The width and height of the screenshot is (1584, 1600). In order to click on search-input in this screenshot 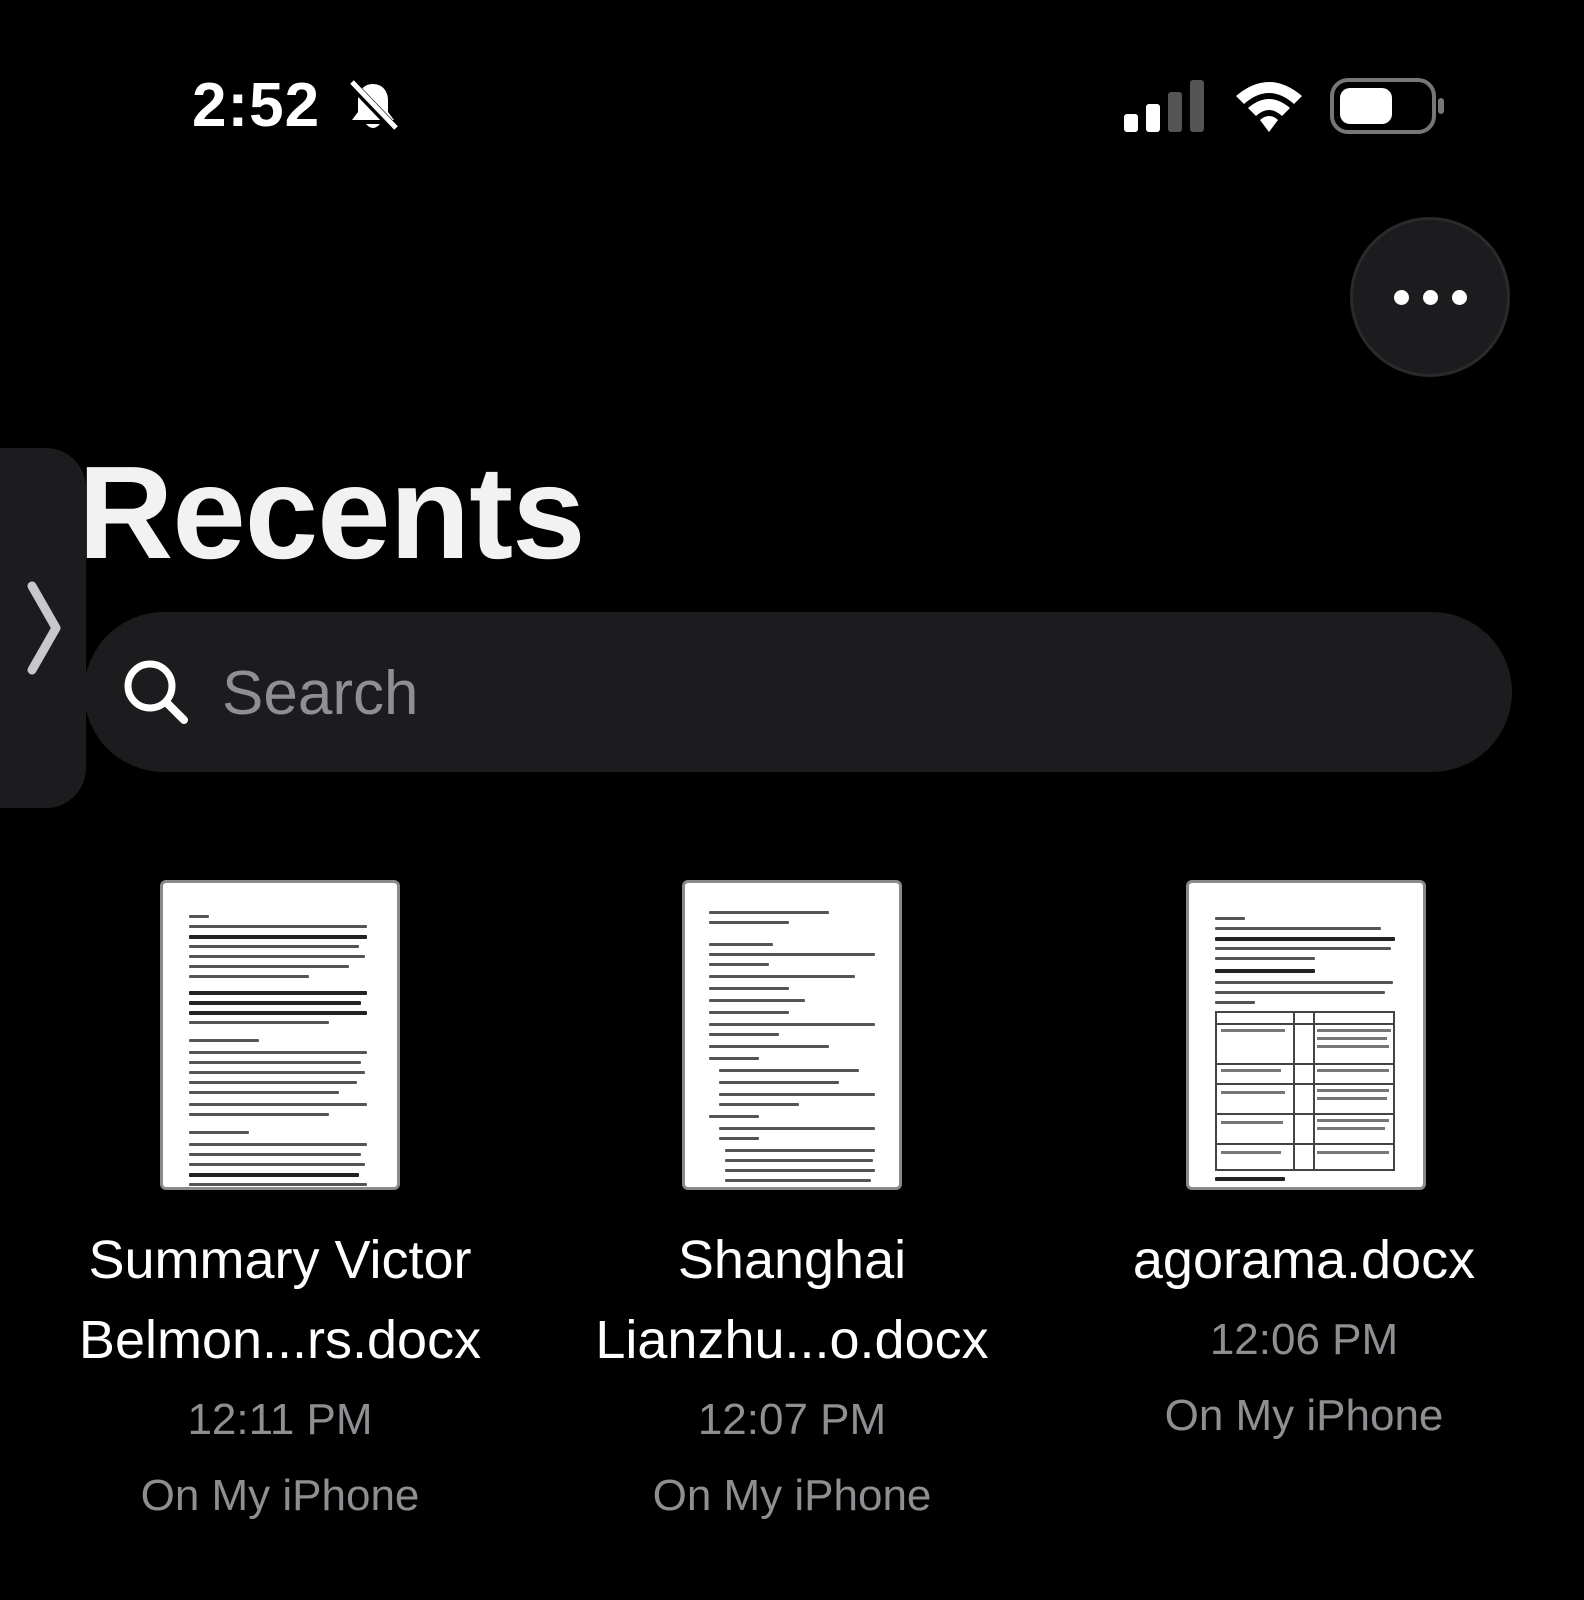, I will do `click(832, 693)`.